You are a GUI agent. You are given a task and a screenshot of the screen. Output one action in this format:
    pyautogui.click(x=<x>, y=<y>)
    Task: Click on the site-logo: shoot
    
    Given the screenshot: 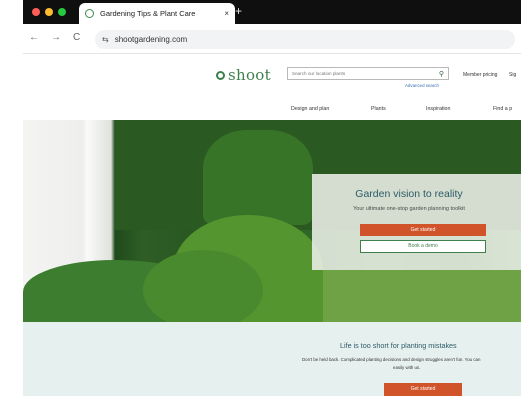 What is the action you would take?
    pyautogui.click(x=243, y=75)
    